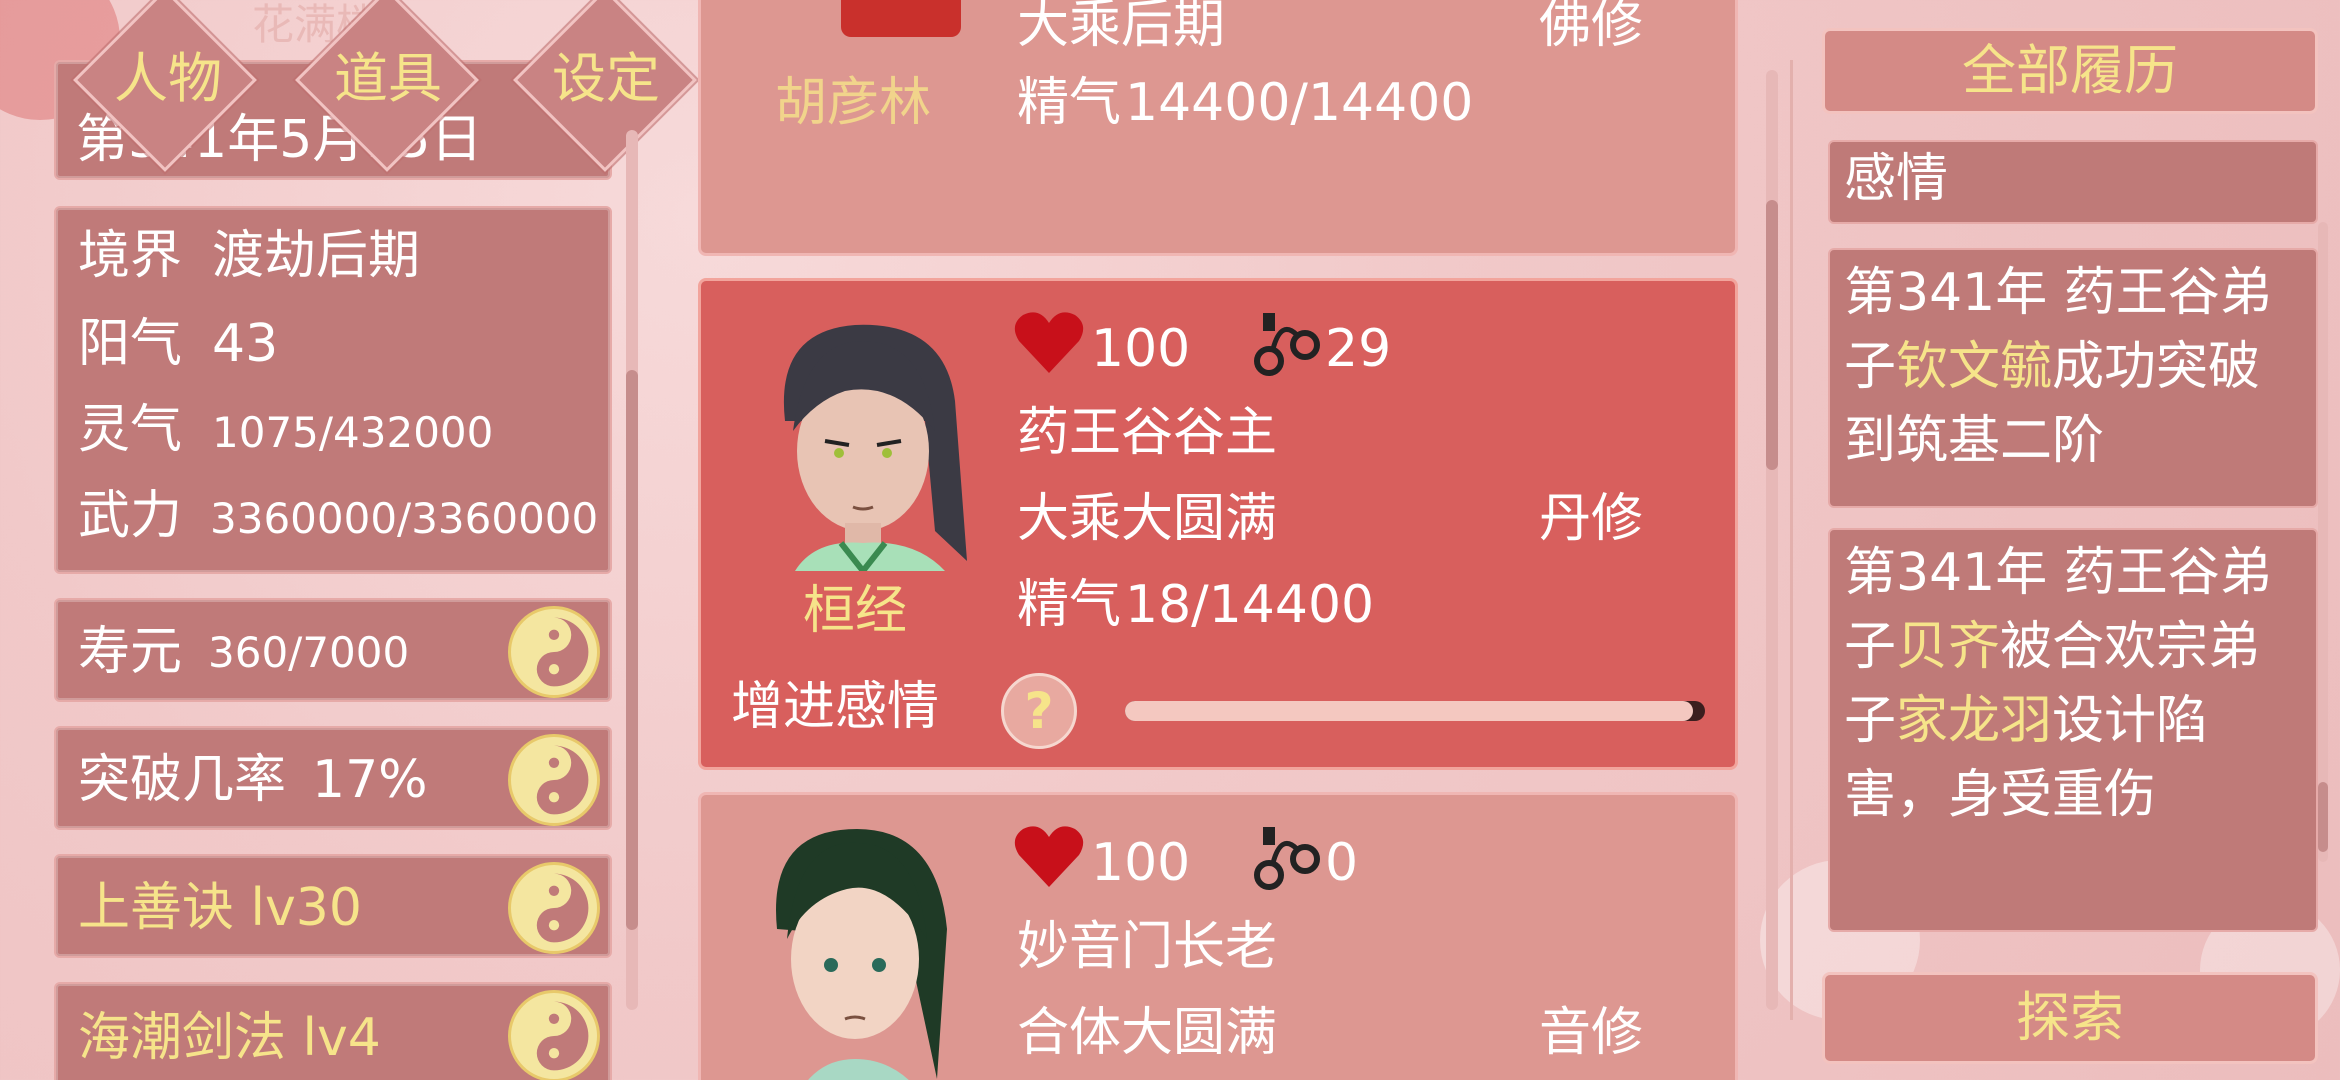 Image resolution: width=2340 pixels, height=1080 pixels. What do you see at coordinates (404, 518) in the screenshot?
I see `force-value: 3360000/3360000` at bounding box center [404, 518].